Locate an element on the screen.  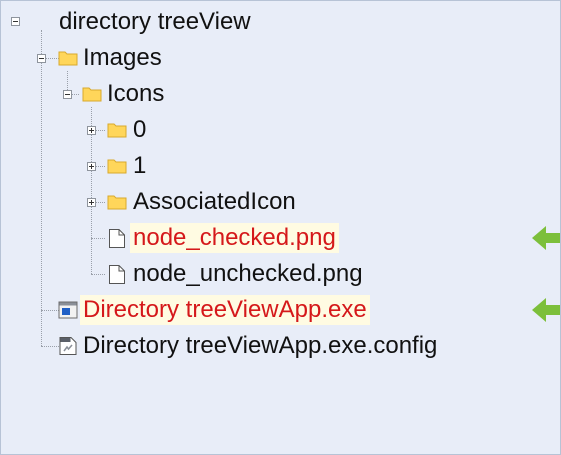
tree-node-icons: Icons is located at coordinates (135, 94).